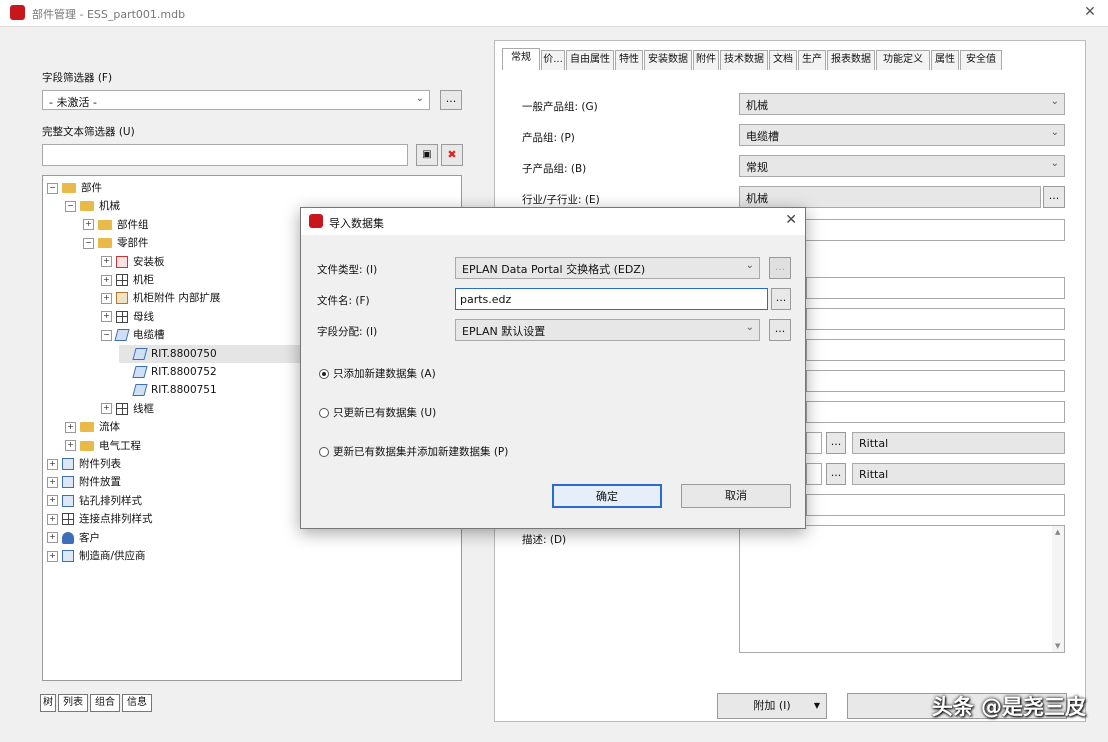 The height and width of the screenshot is (742, 1108). I want to click on tree-node: + 线框, so click(127, 409).